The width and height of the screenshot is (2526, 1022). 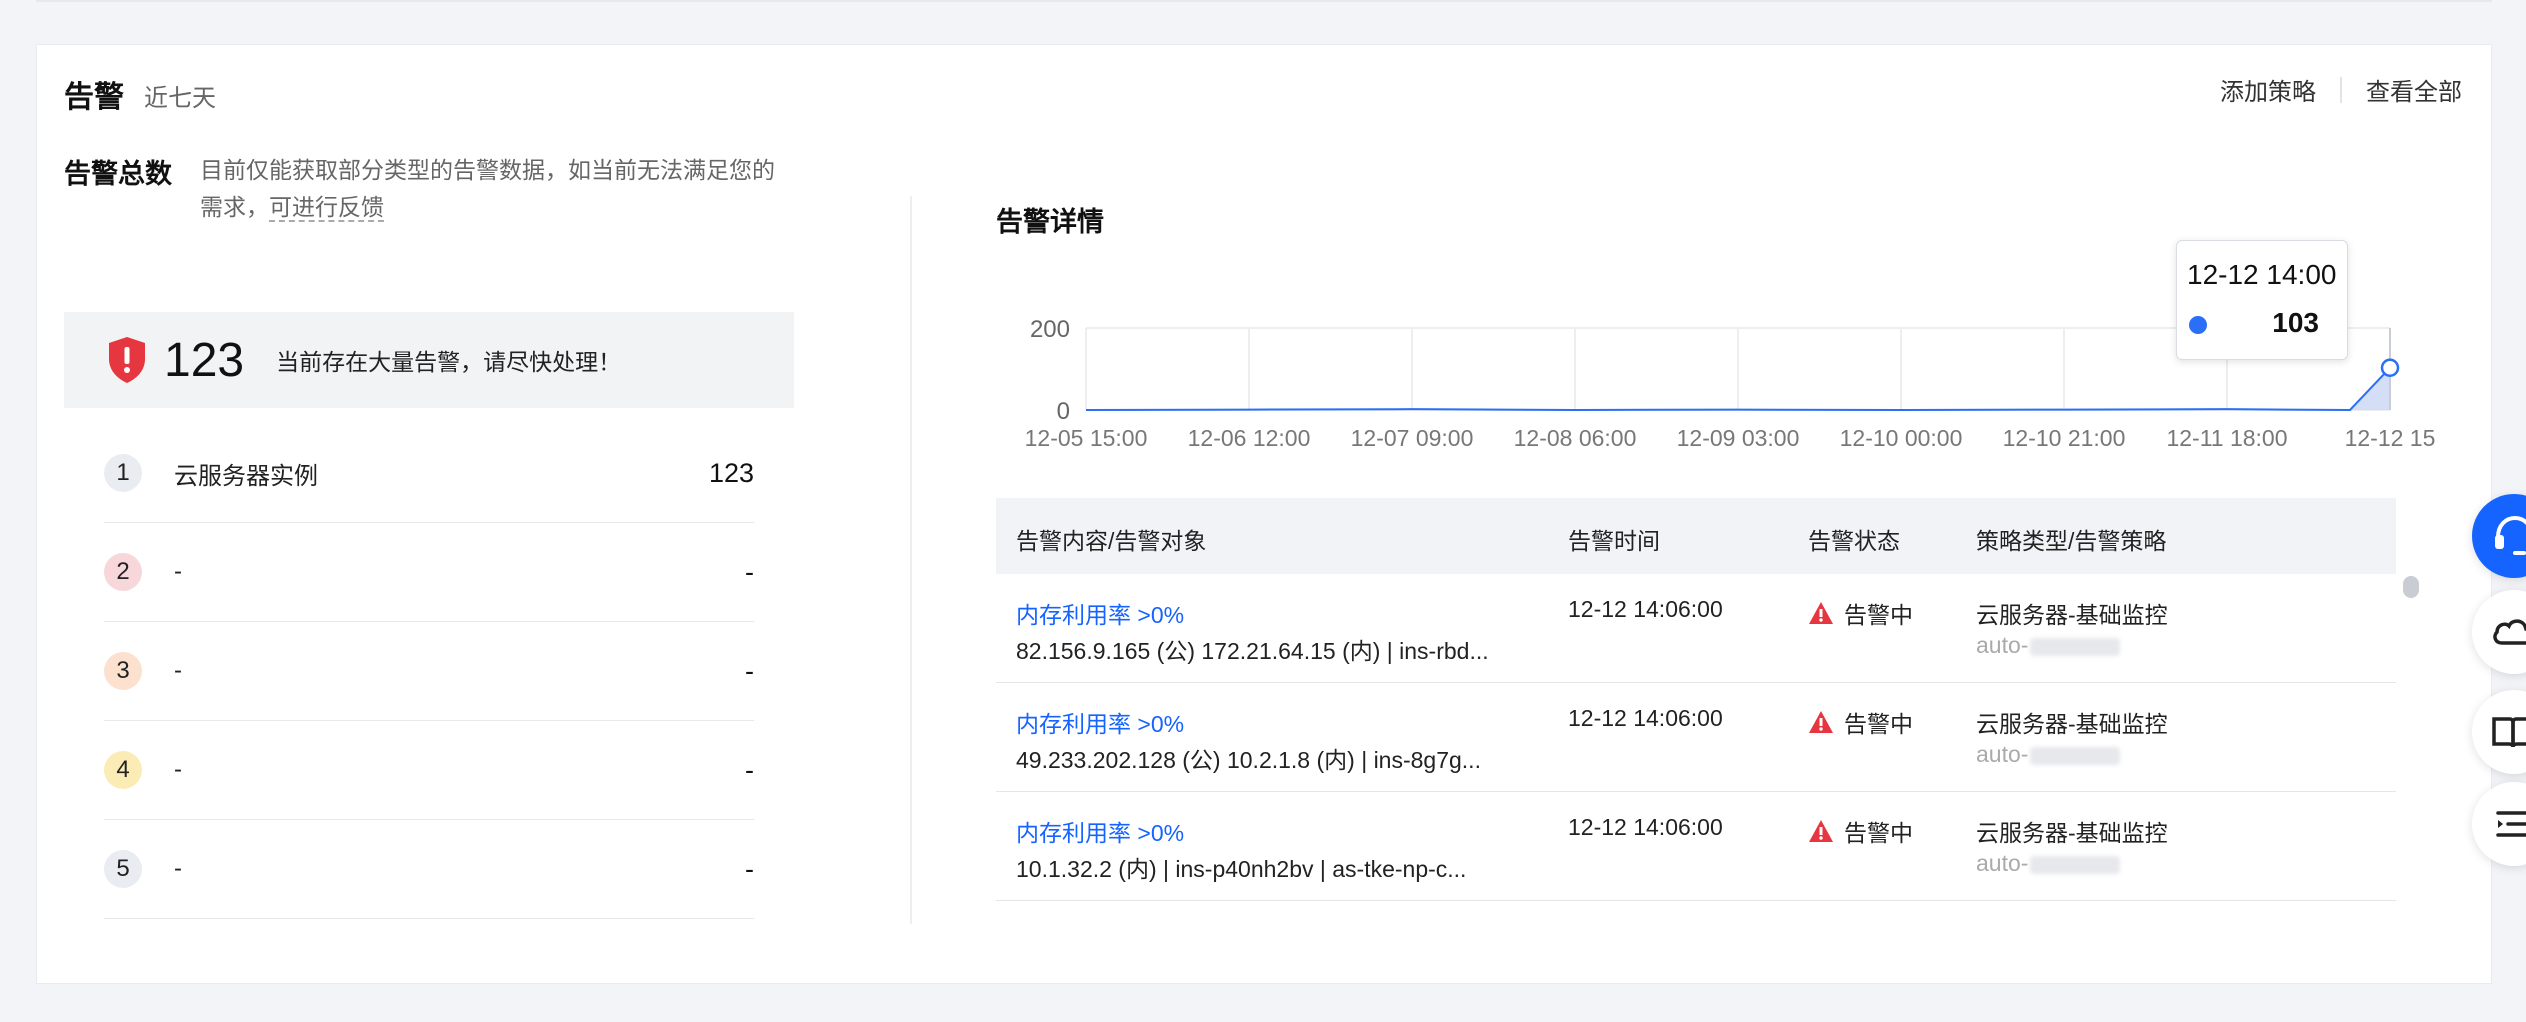 I want to click on add-policy-link: 添加策略, so click(x=2268, y=89).